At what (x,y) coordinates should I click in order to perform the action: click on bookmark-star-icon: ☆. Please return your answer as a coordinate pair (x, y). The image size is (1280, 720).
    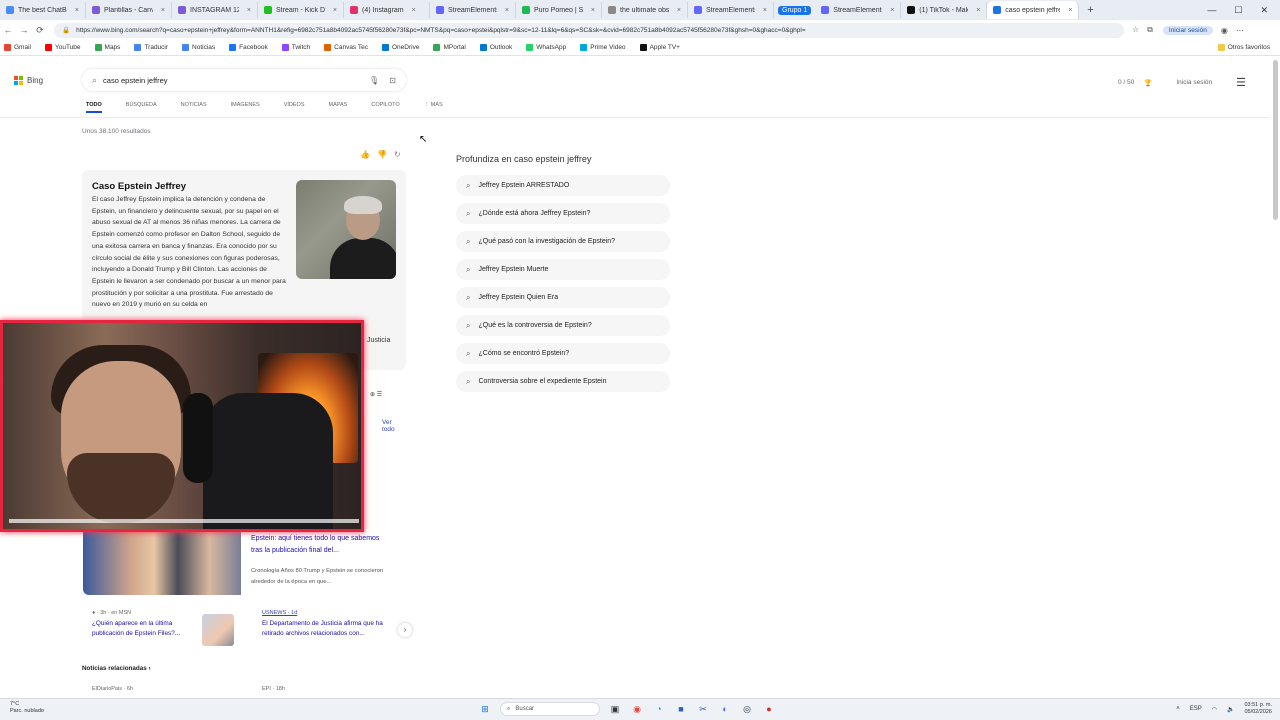
    Looking at the image, I should click on (1135, 30).